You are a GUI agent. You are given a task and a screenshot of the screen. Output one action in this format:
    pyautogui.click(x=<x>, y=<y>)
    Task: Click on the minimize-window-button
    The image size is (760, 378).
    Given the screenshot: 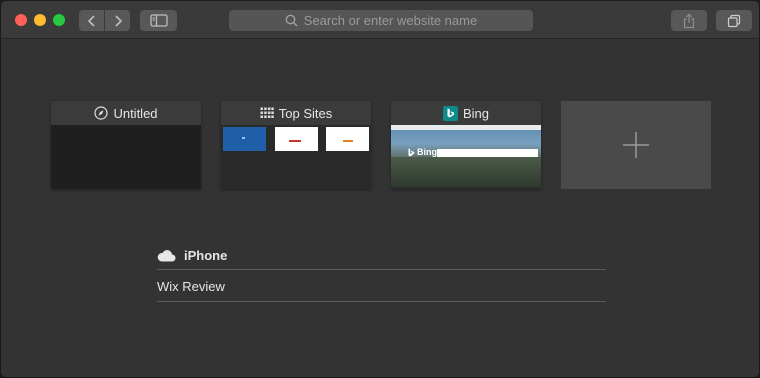 What is the action you would take?
    pyautogui.click(x=40, y=20)
    